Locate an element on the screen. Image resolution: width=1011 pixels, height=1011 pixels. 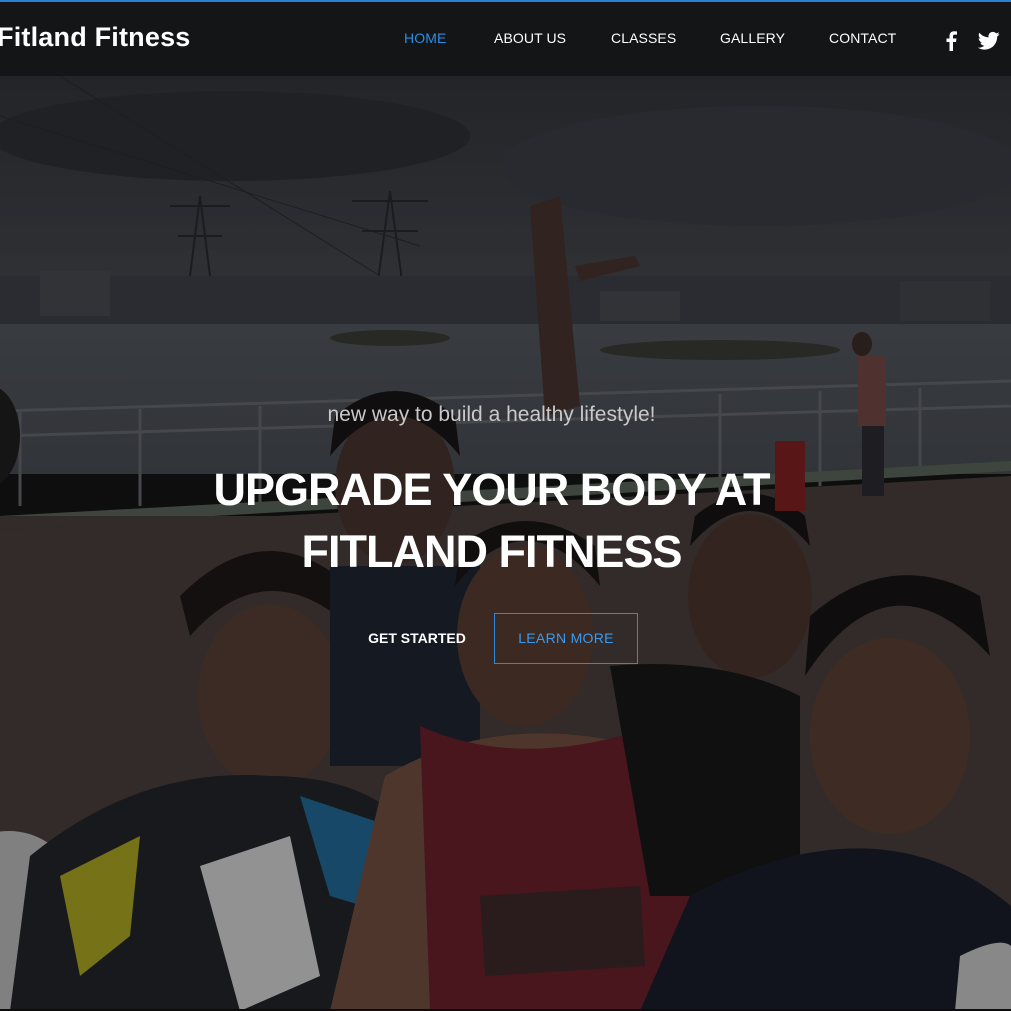
learn-more-button: LEARN MORE is located at coordinates (566, 638).